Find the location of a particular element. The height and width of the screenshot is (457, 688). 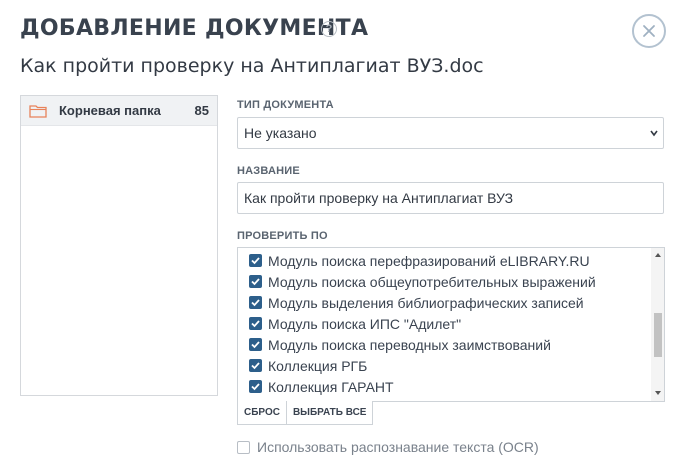

ocr-checkbox is located at coordinates (243, 447).